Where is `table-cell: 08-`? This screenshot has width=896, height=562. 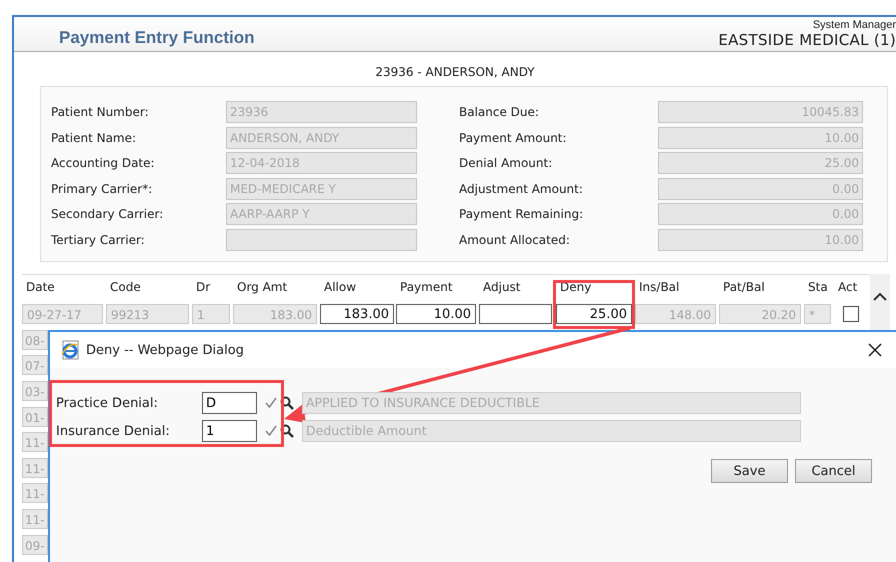
table-cell: 08- is located at coordinates (35, 340).